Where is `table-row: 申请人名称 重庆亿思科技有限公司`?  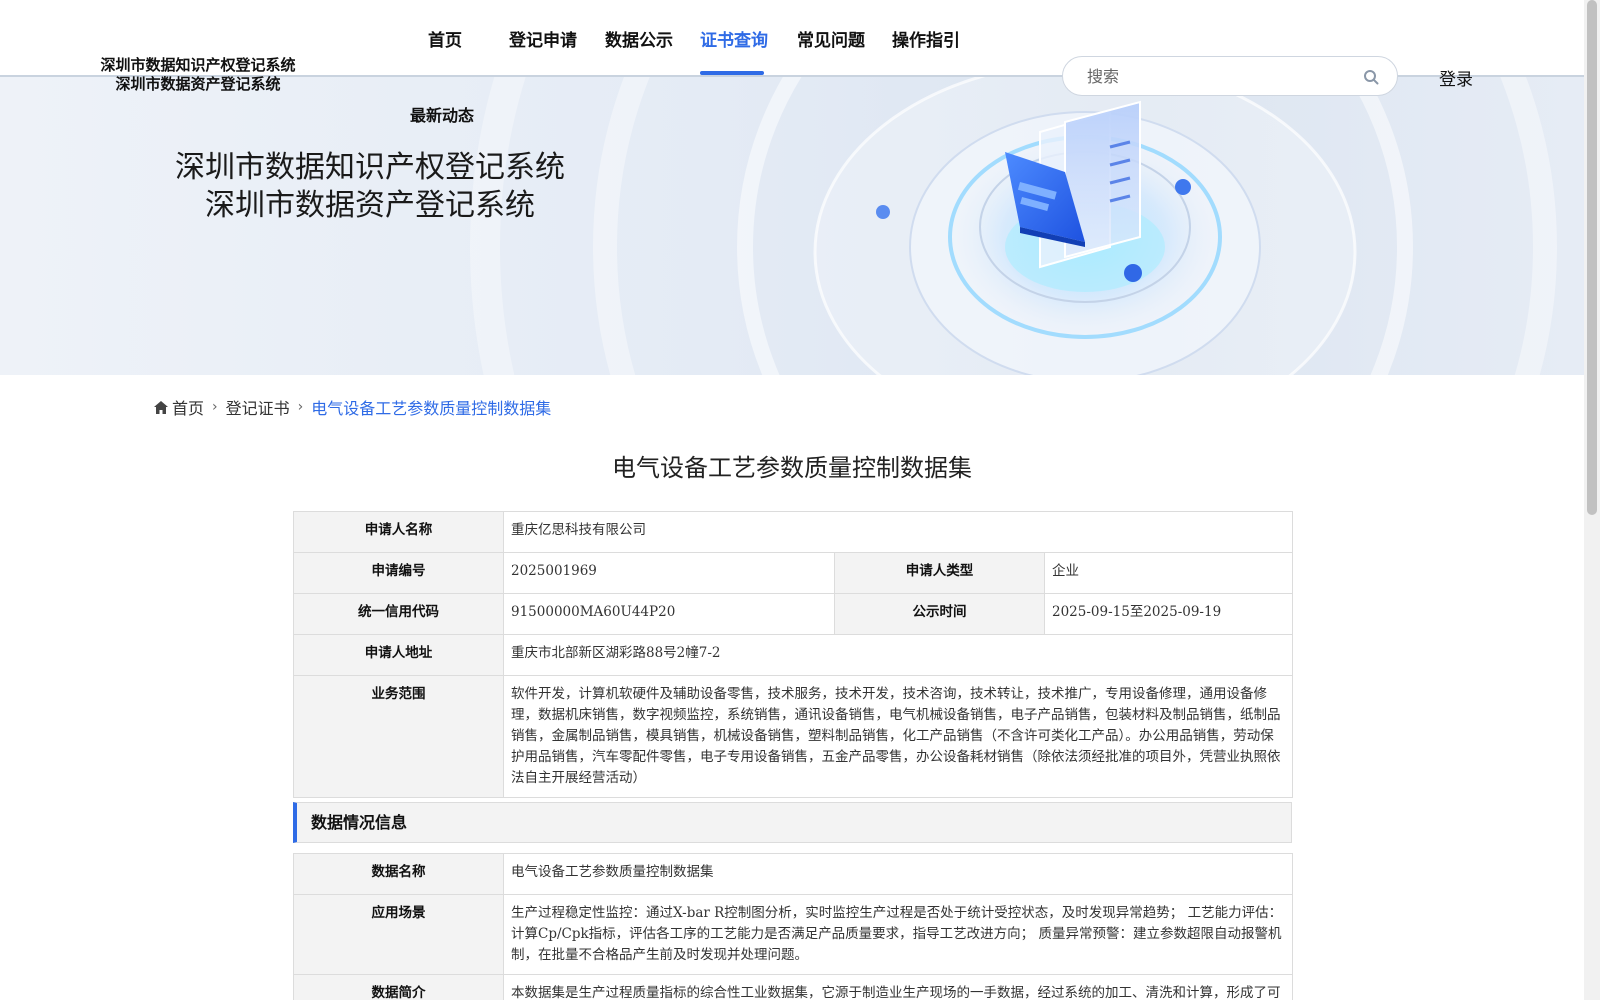
table-row: 申请人名称 重庆亿思科技有限公司 is located at coordinates (793, 532).